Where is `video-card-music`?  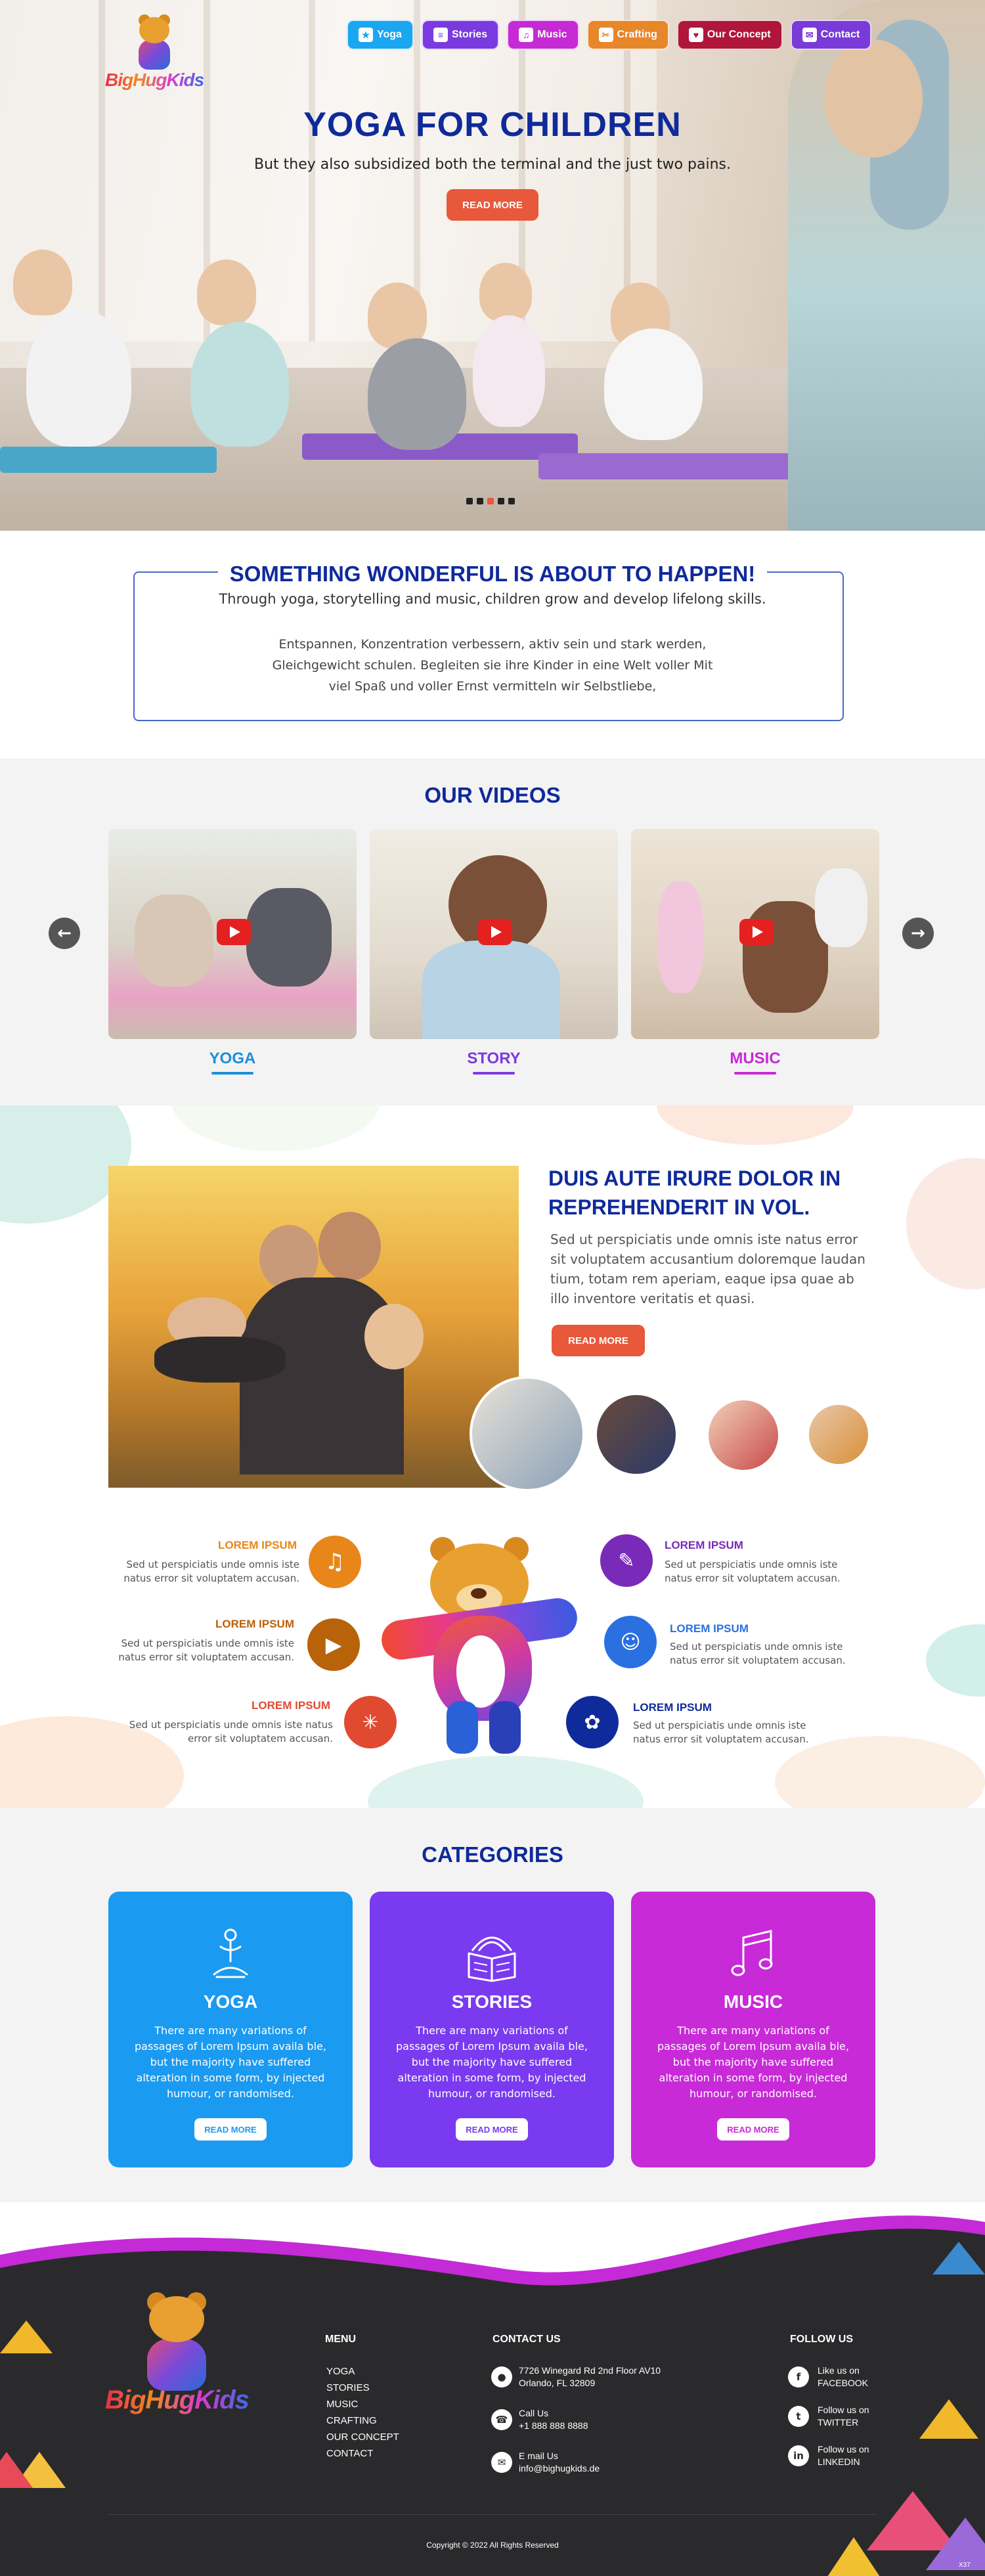
video-card-music is located at coordinates (755, 934).